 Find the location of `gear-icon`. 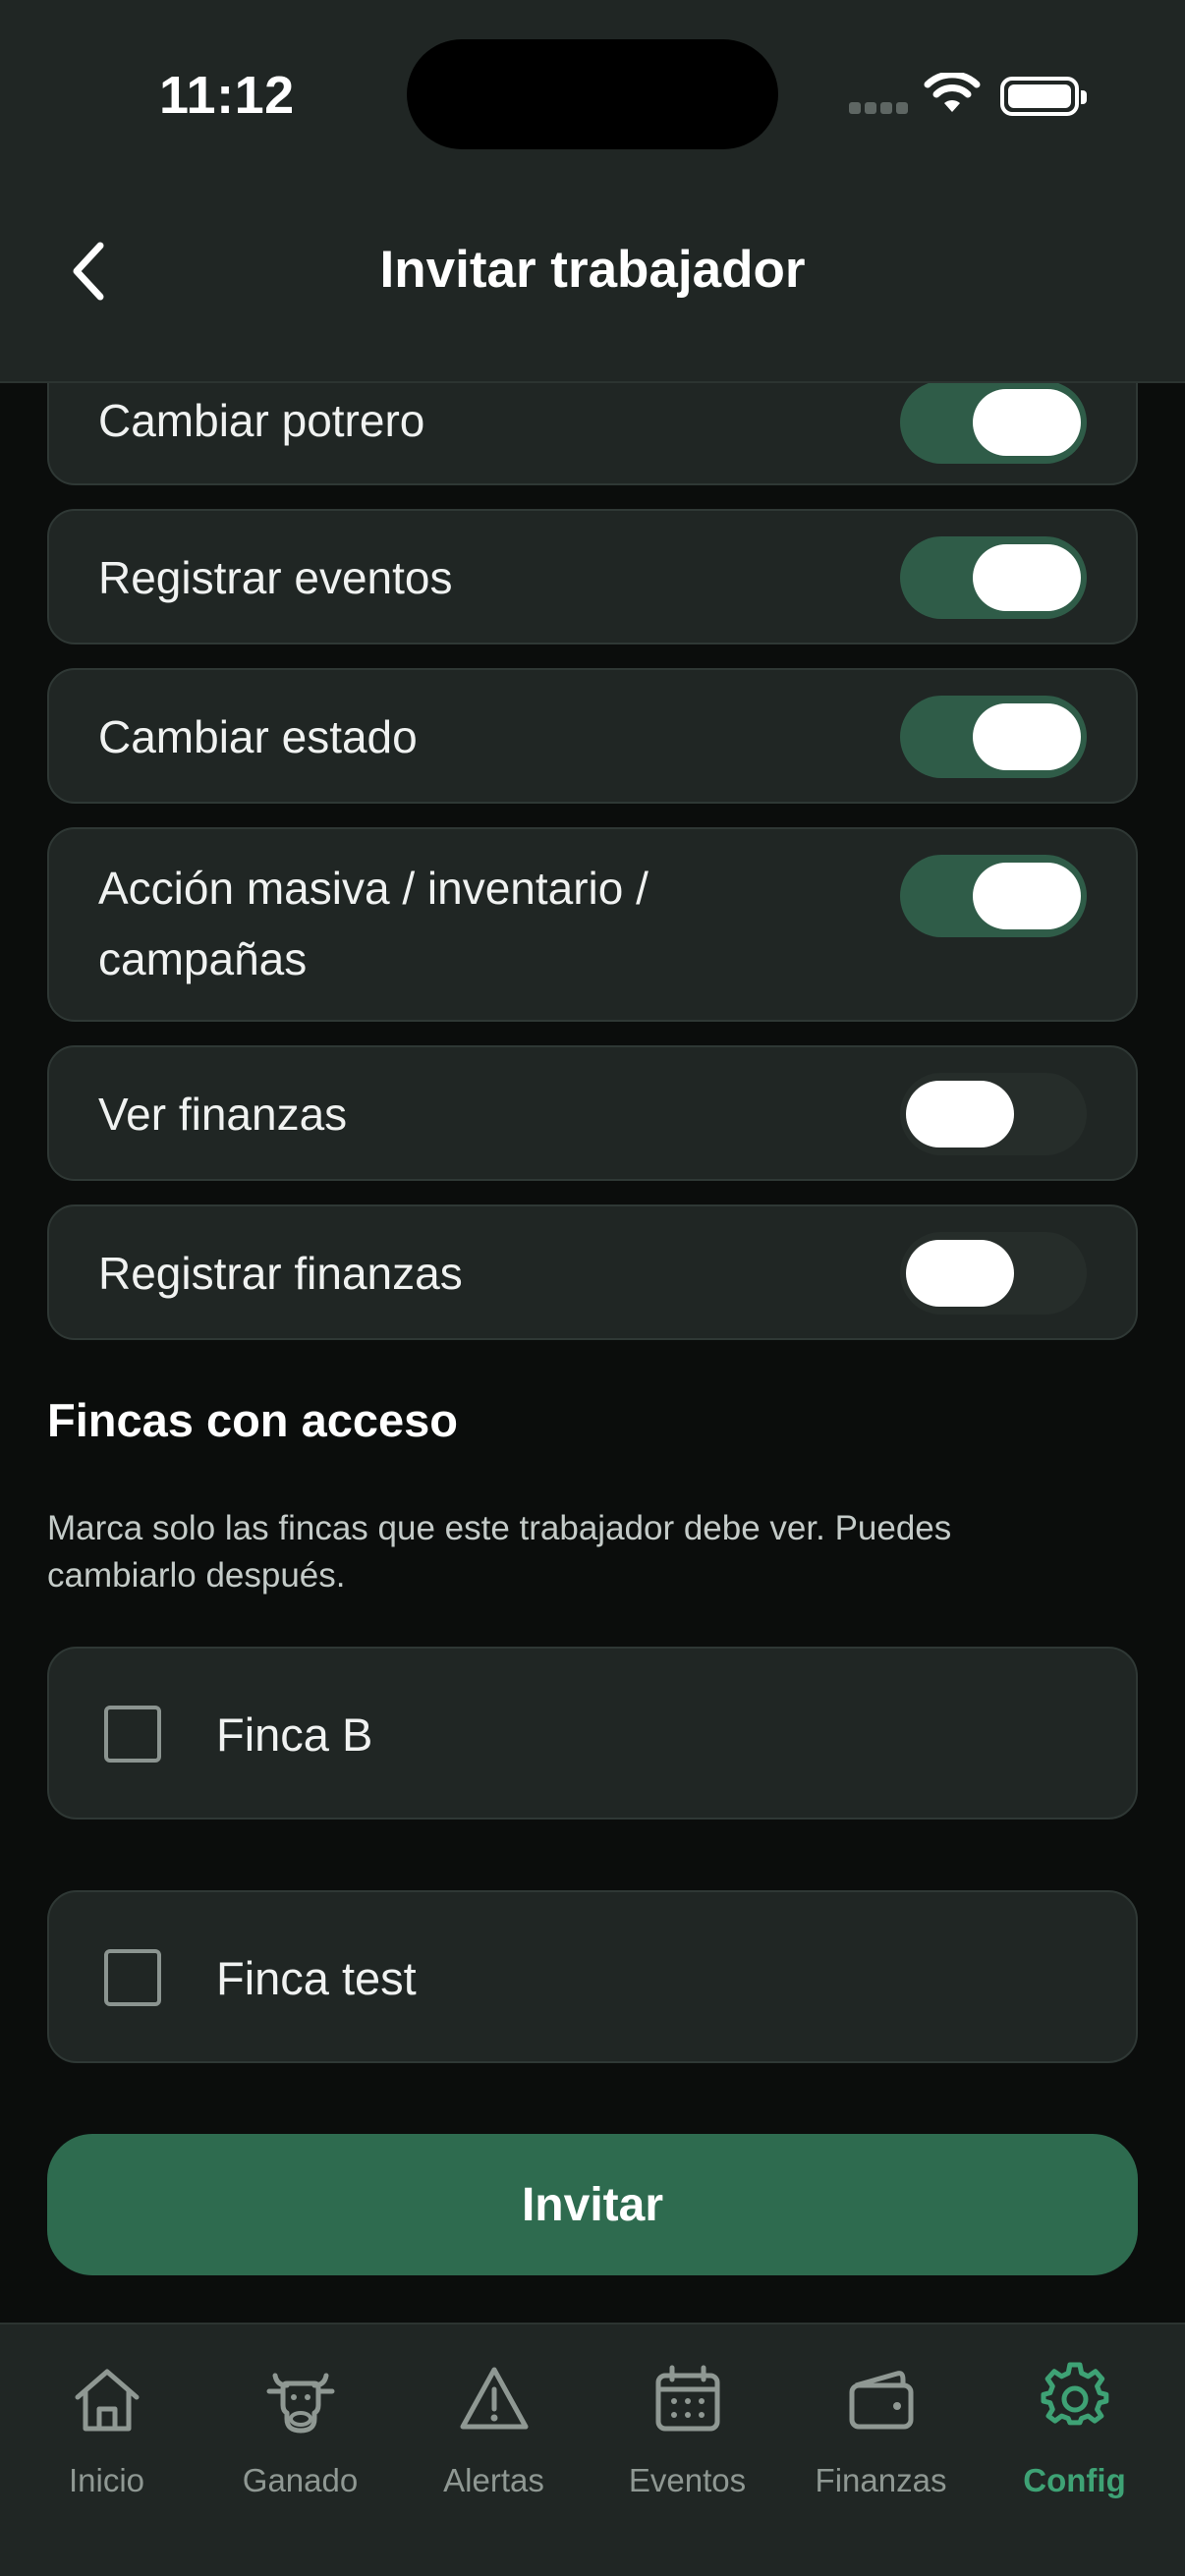

gear-icon is located at coordinates (1074, 2394).